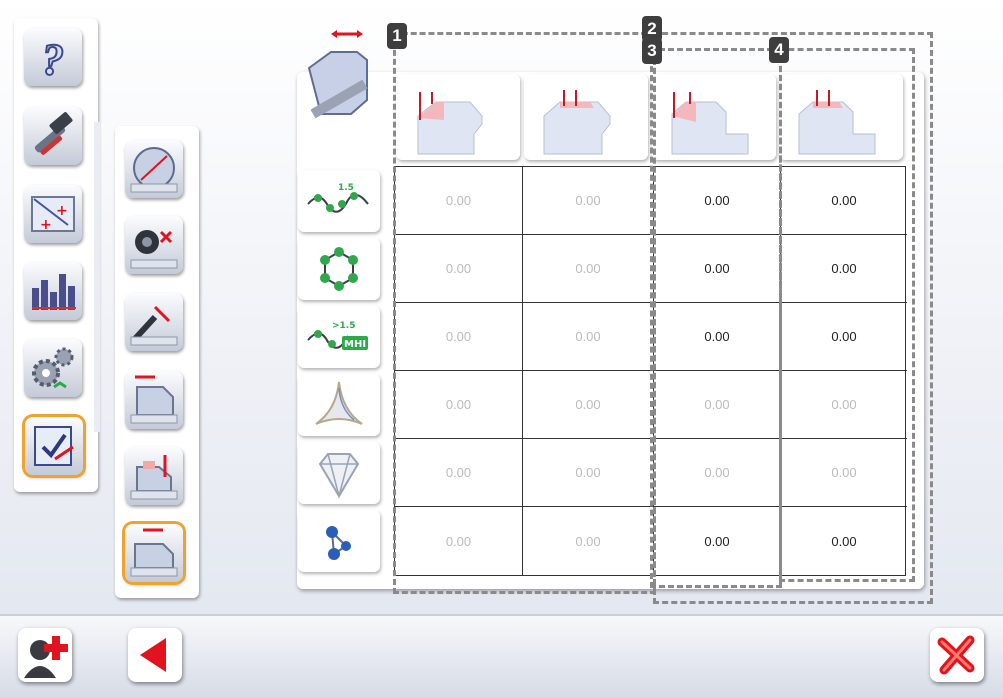 The height and width of the screenshot is (698, 1003). I want to click on measurement-checklist-button, so click(54, 446).